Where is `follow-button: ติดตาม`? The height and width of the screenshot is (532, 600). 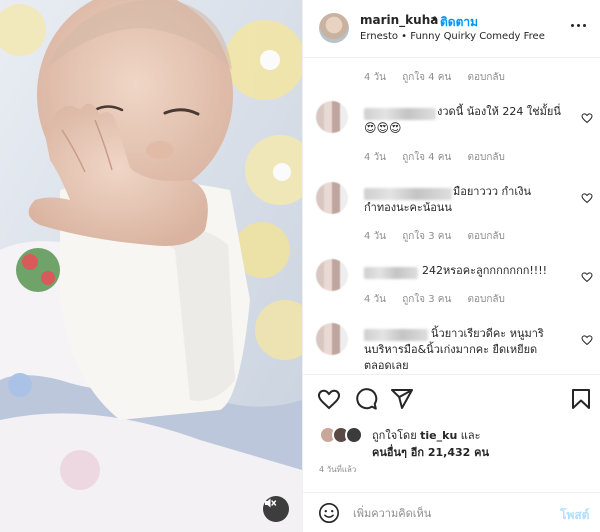
follow-button: ติดตาม is located at coordinates (459, 22).